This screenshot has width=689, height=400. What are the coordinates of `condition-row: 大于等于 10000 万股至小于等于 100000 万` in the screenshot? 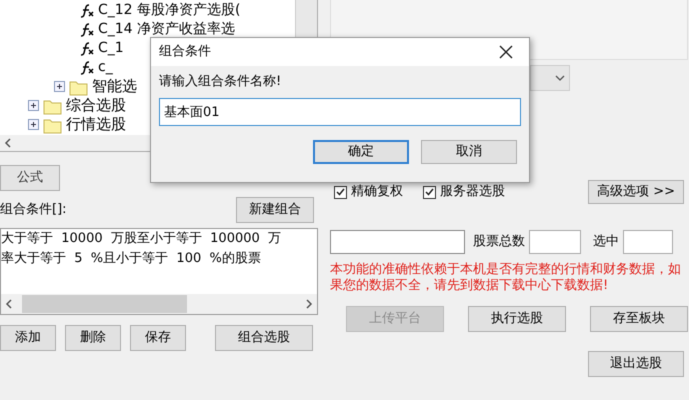 It's located at (159, 239).